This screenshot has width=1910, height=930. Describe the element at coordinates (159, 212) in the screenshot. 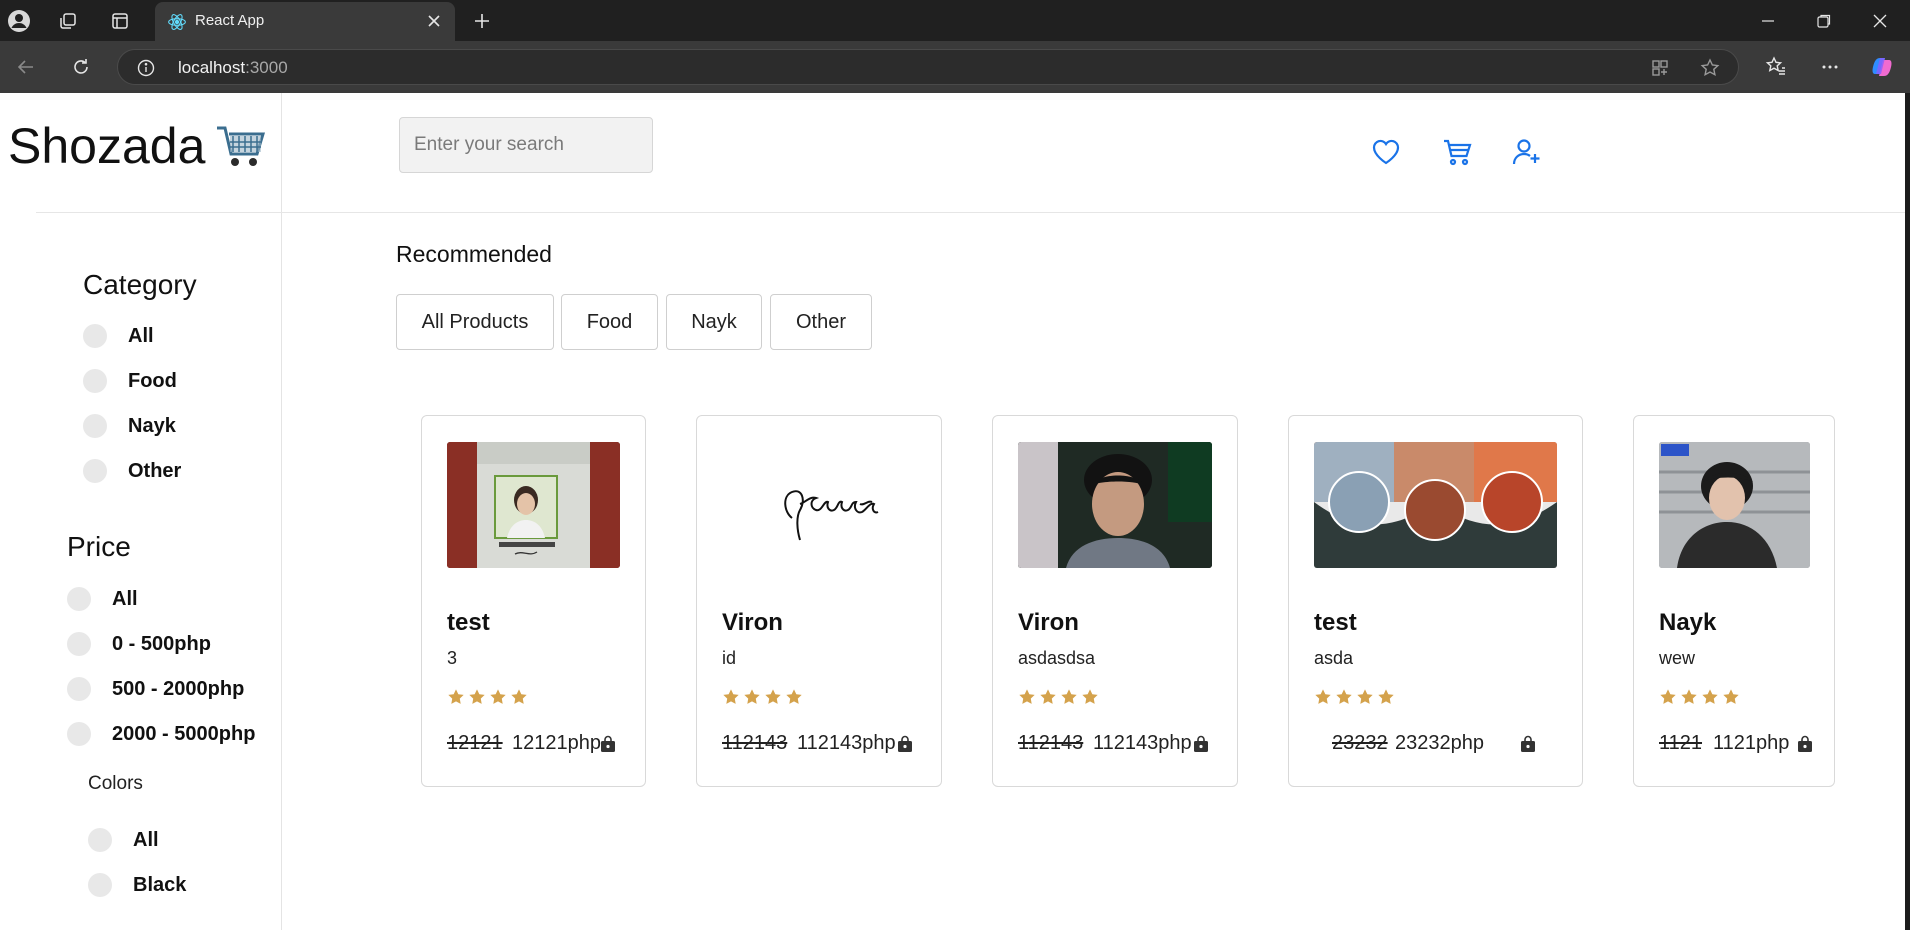

I see `sidebar-divider` at that location.